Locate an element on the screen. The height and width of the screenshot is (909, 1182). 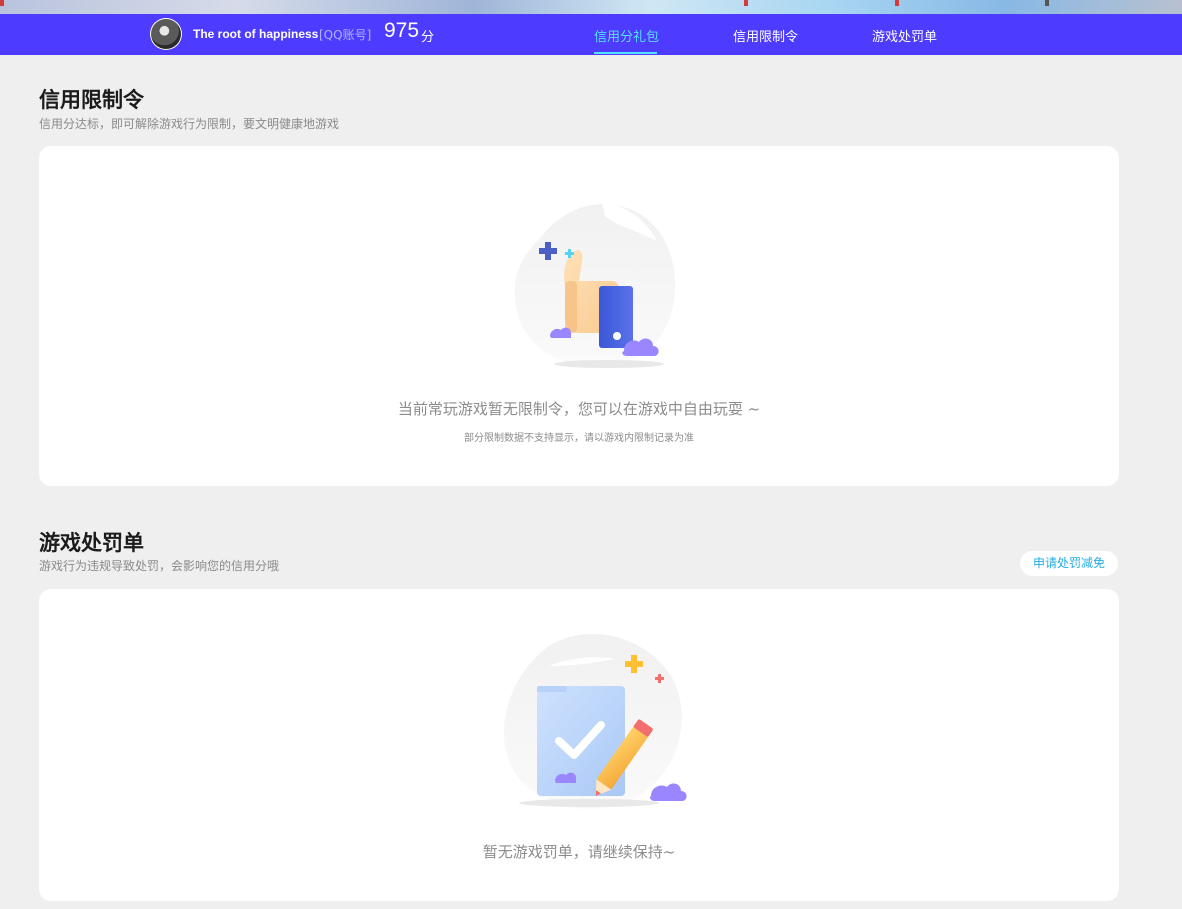
tab-credit-restriction: 信用限制令 is located at coordinates (765, 35).